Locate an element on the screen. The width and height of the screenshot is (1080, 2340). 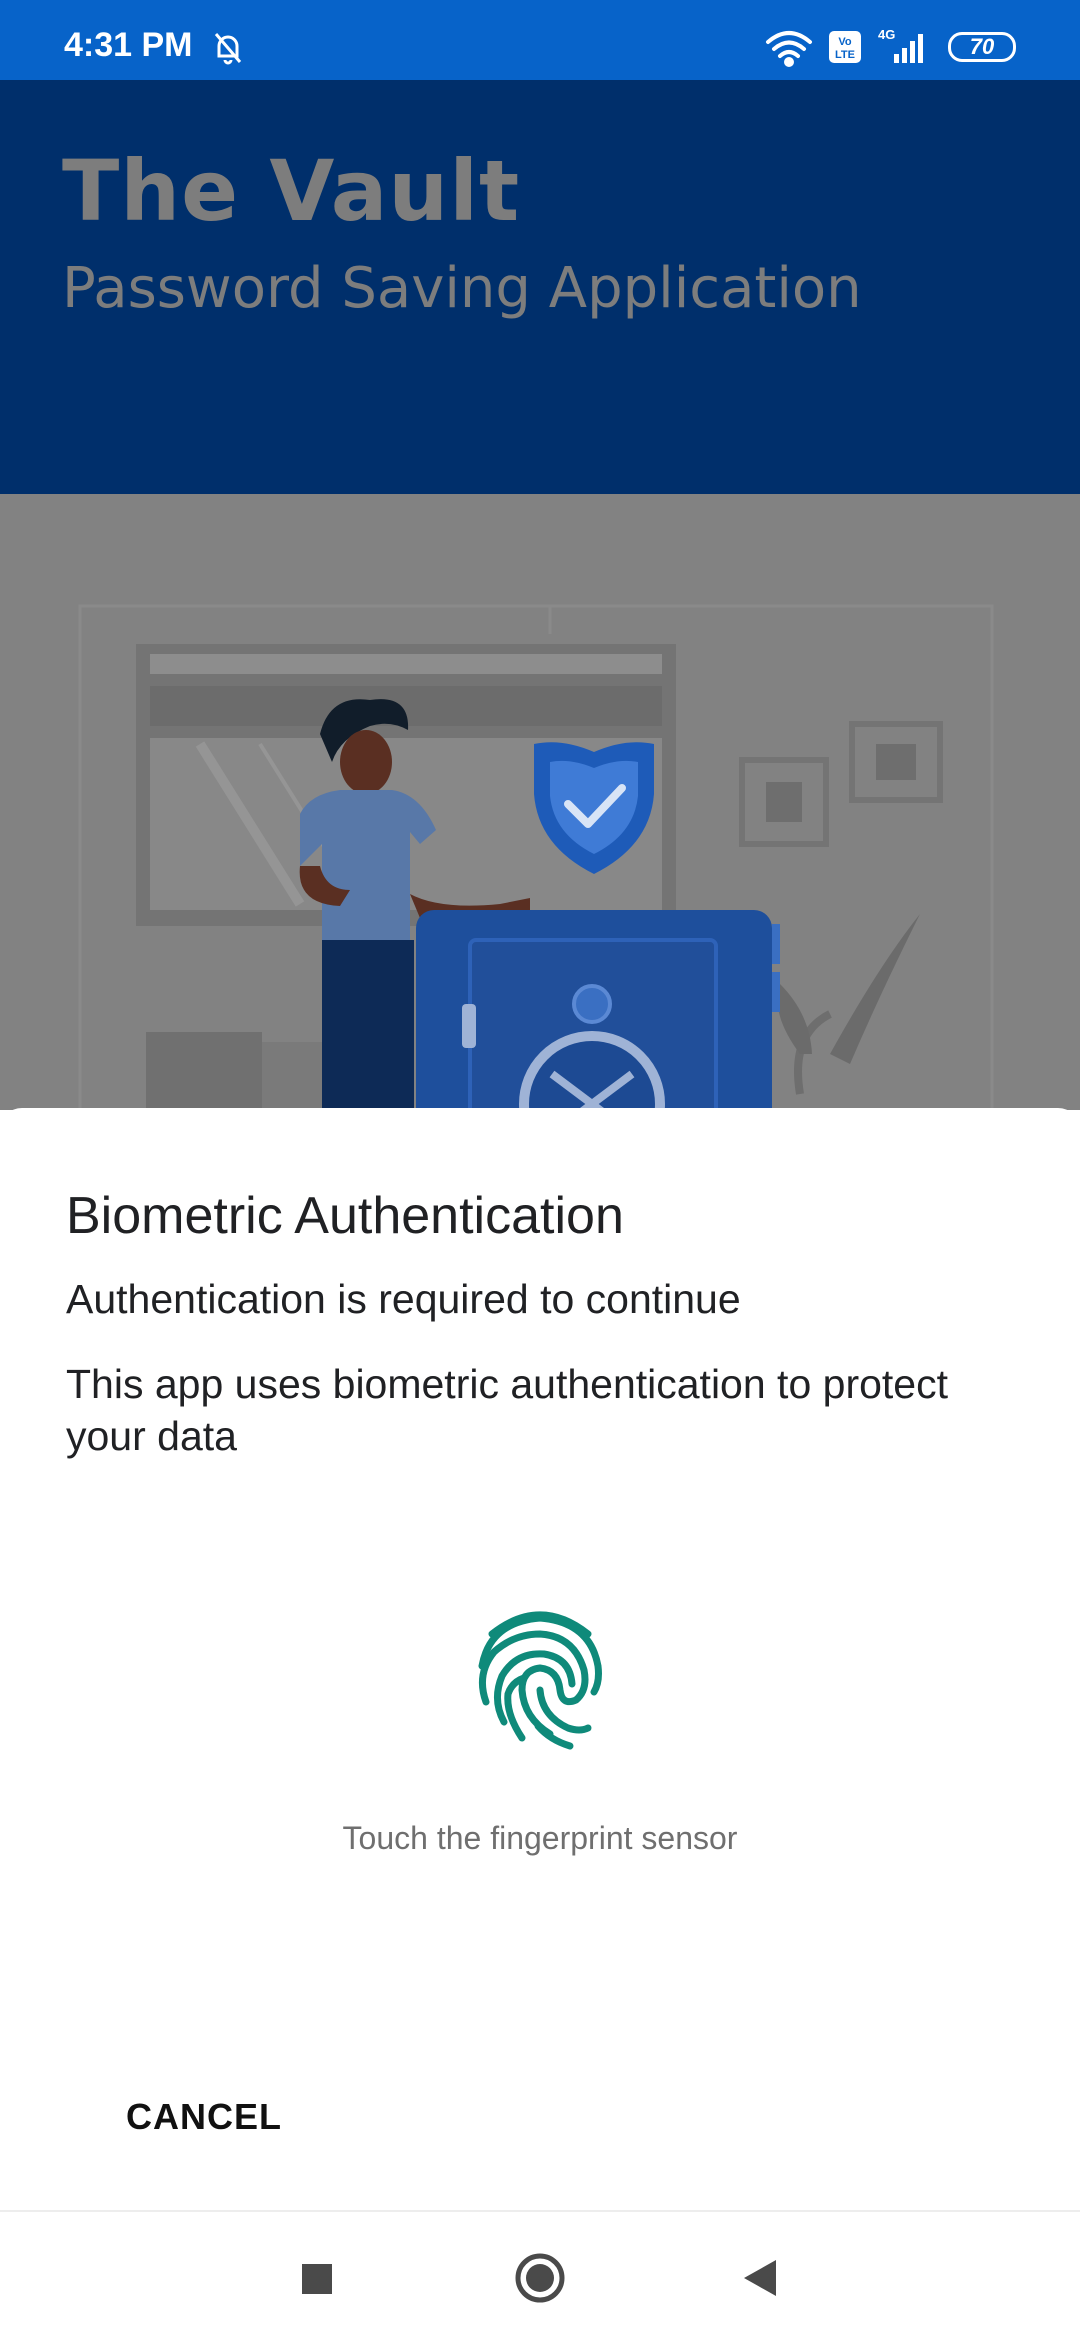
back-icon is located at coordinates (760, 2278).